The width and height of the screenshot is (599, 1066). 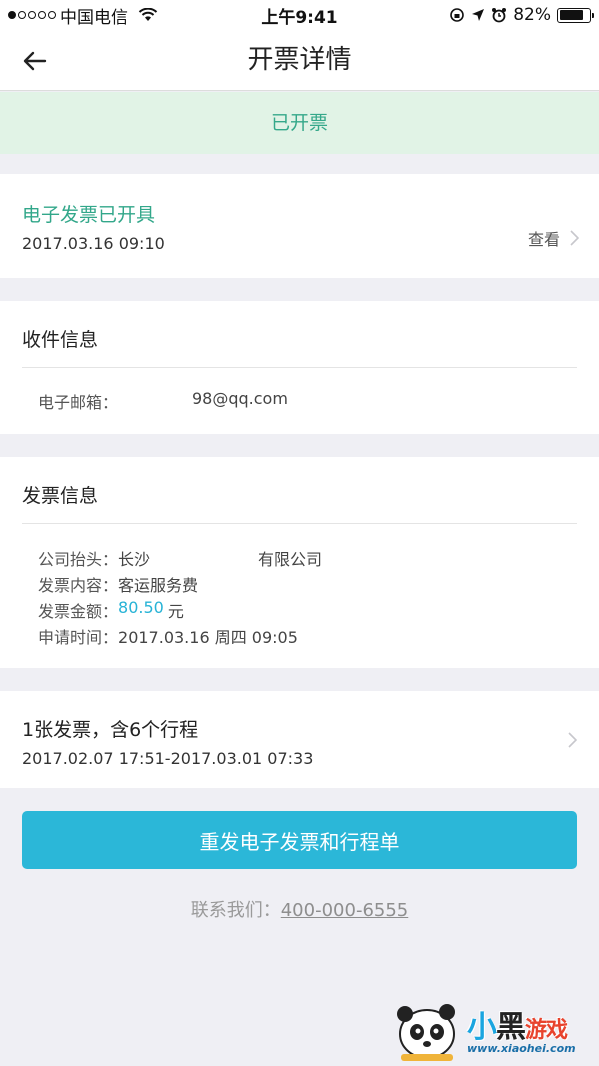 What do you see at coordinates (78, 402) in the screenshot?
I see `email-label: 电子邮箱：` at bounding box center [78, 402].